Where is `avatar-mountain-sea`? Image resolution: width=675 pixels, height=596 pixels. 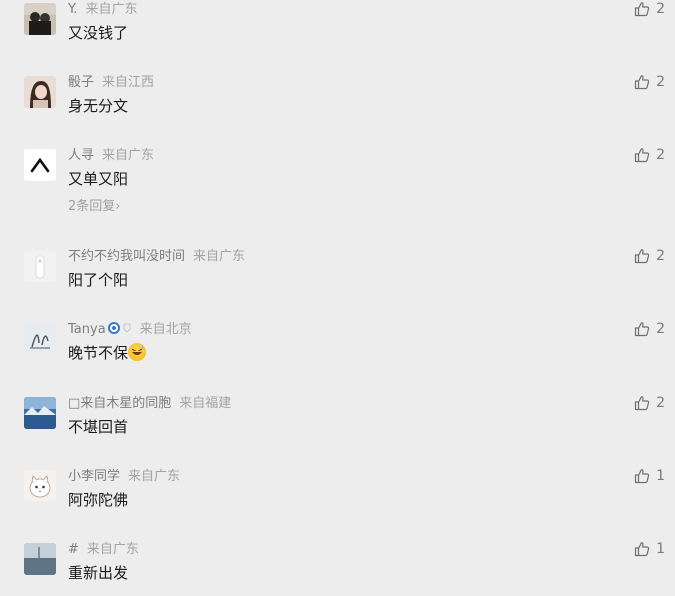
avatar-mountain-sea is located at coordinates (40, 413).